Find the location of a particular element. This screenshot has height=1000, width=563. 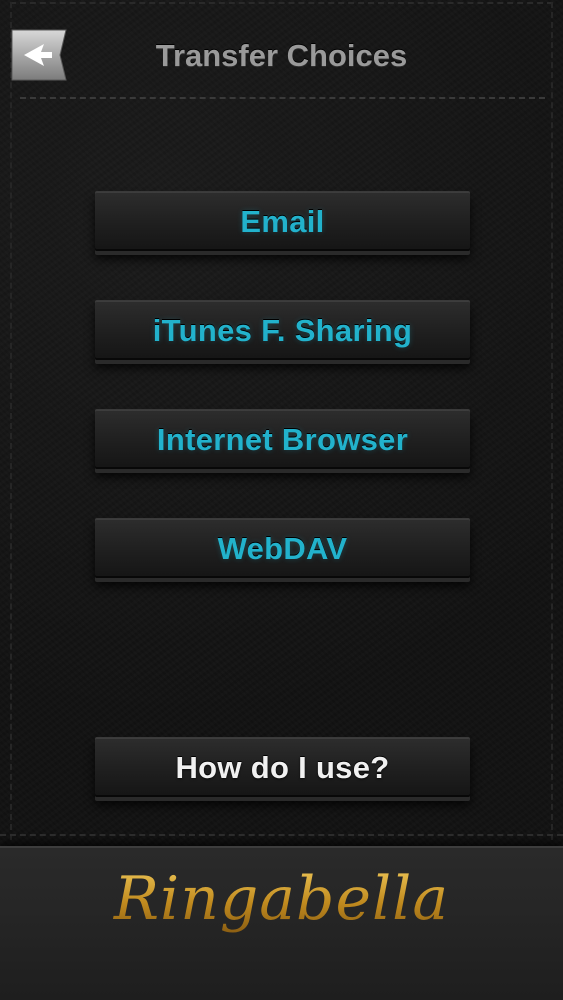

webdav-button-label: WebDAV is located at coordinates (282, 548).